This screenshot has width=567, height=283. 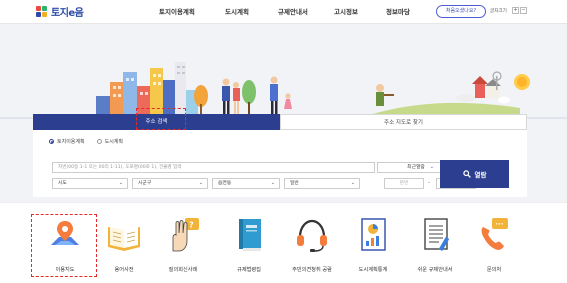 What do you see at coordinates (177, 11) in the screenshot?
I see `nav-land-use-plan: 토지이용계획` at bounding box center [177, 11].